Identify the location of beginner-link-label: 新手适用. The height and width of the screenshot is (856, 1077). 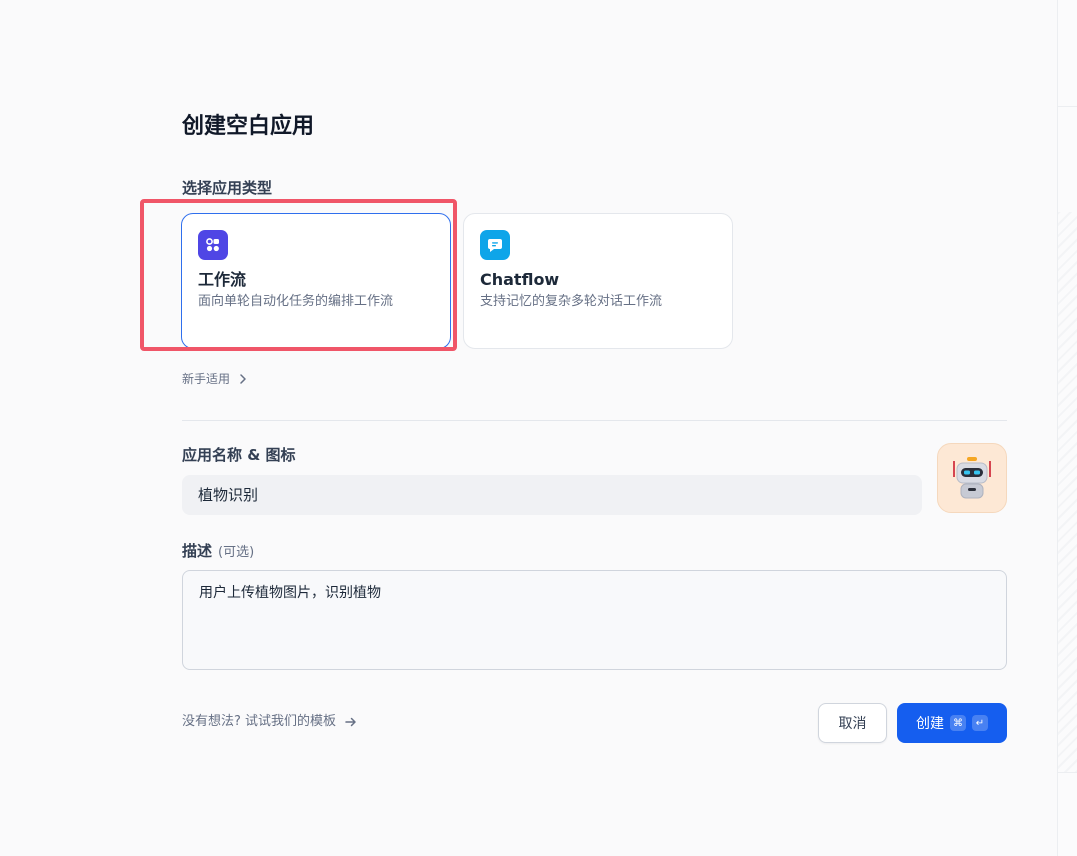
(206, 379).